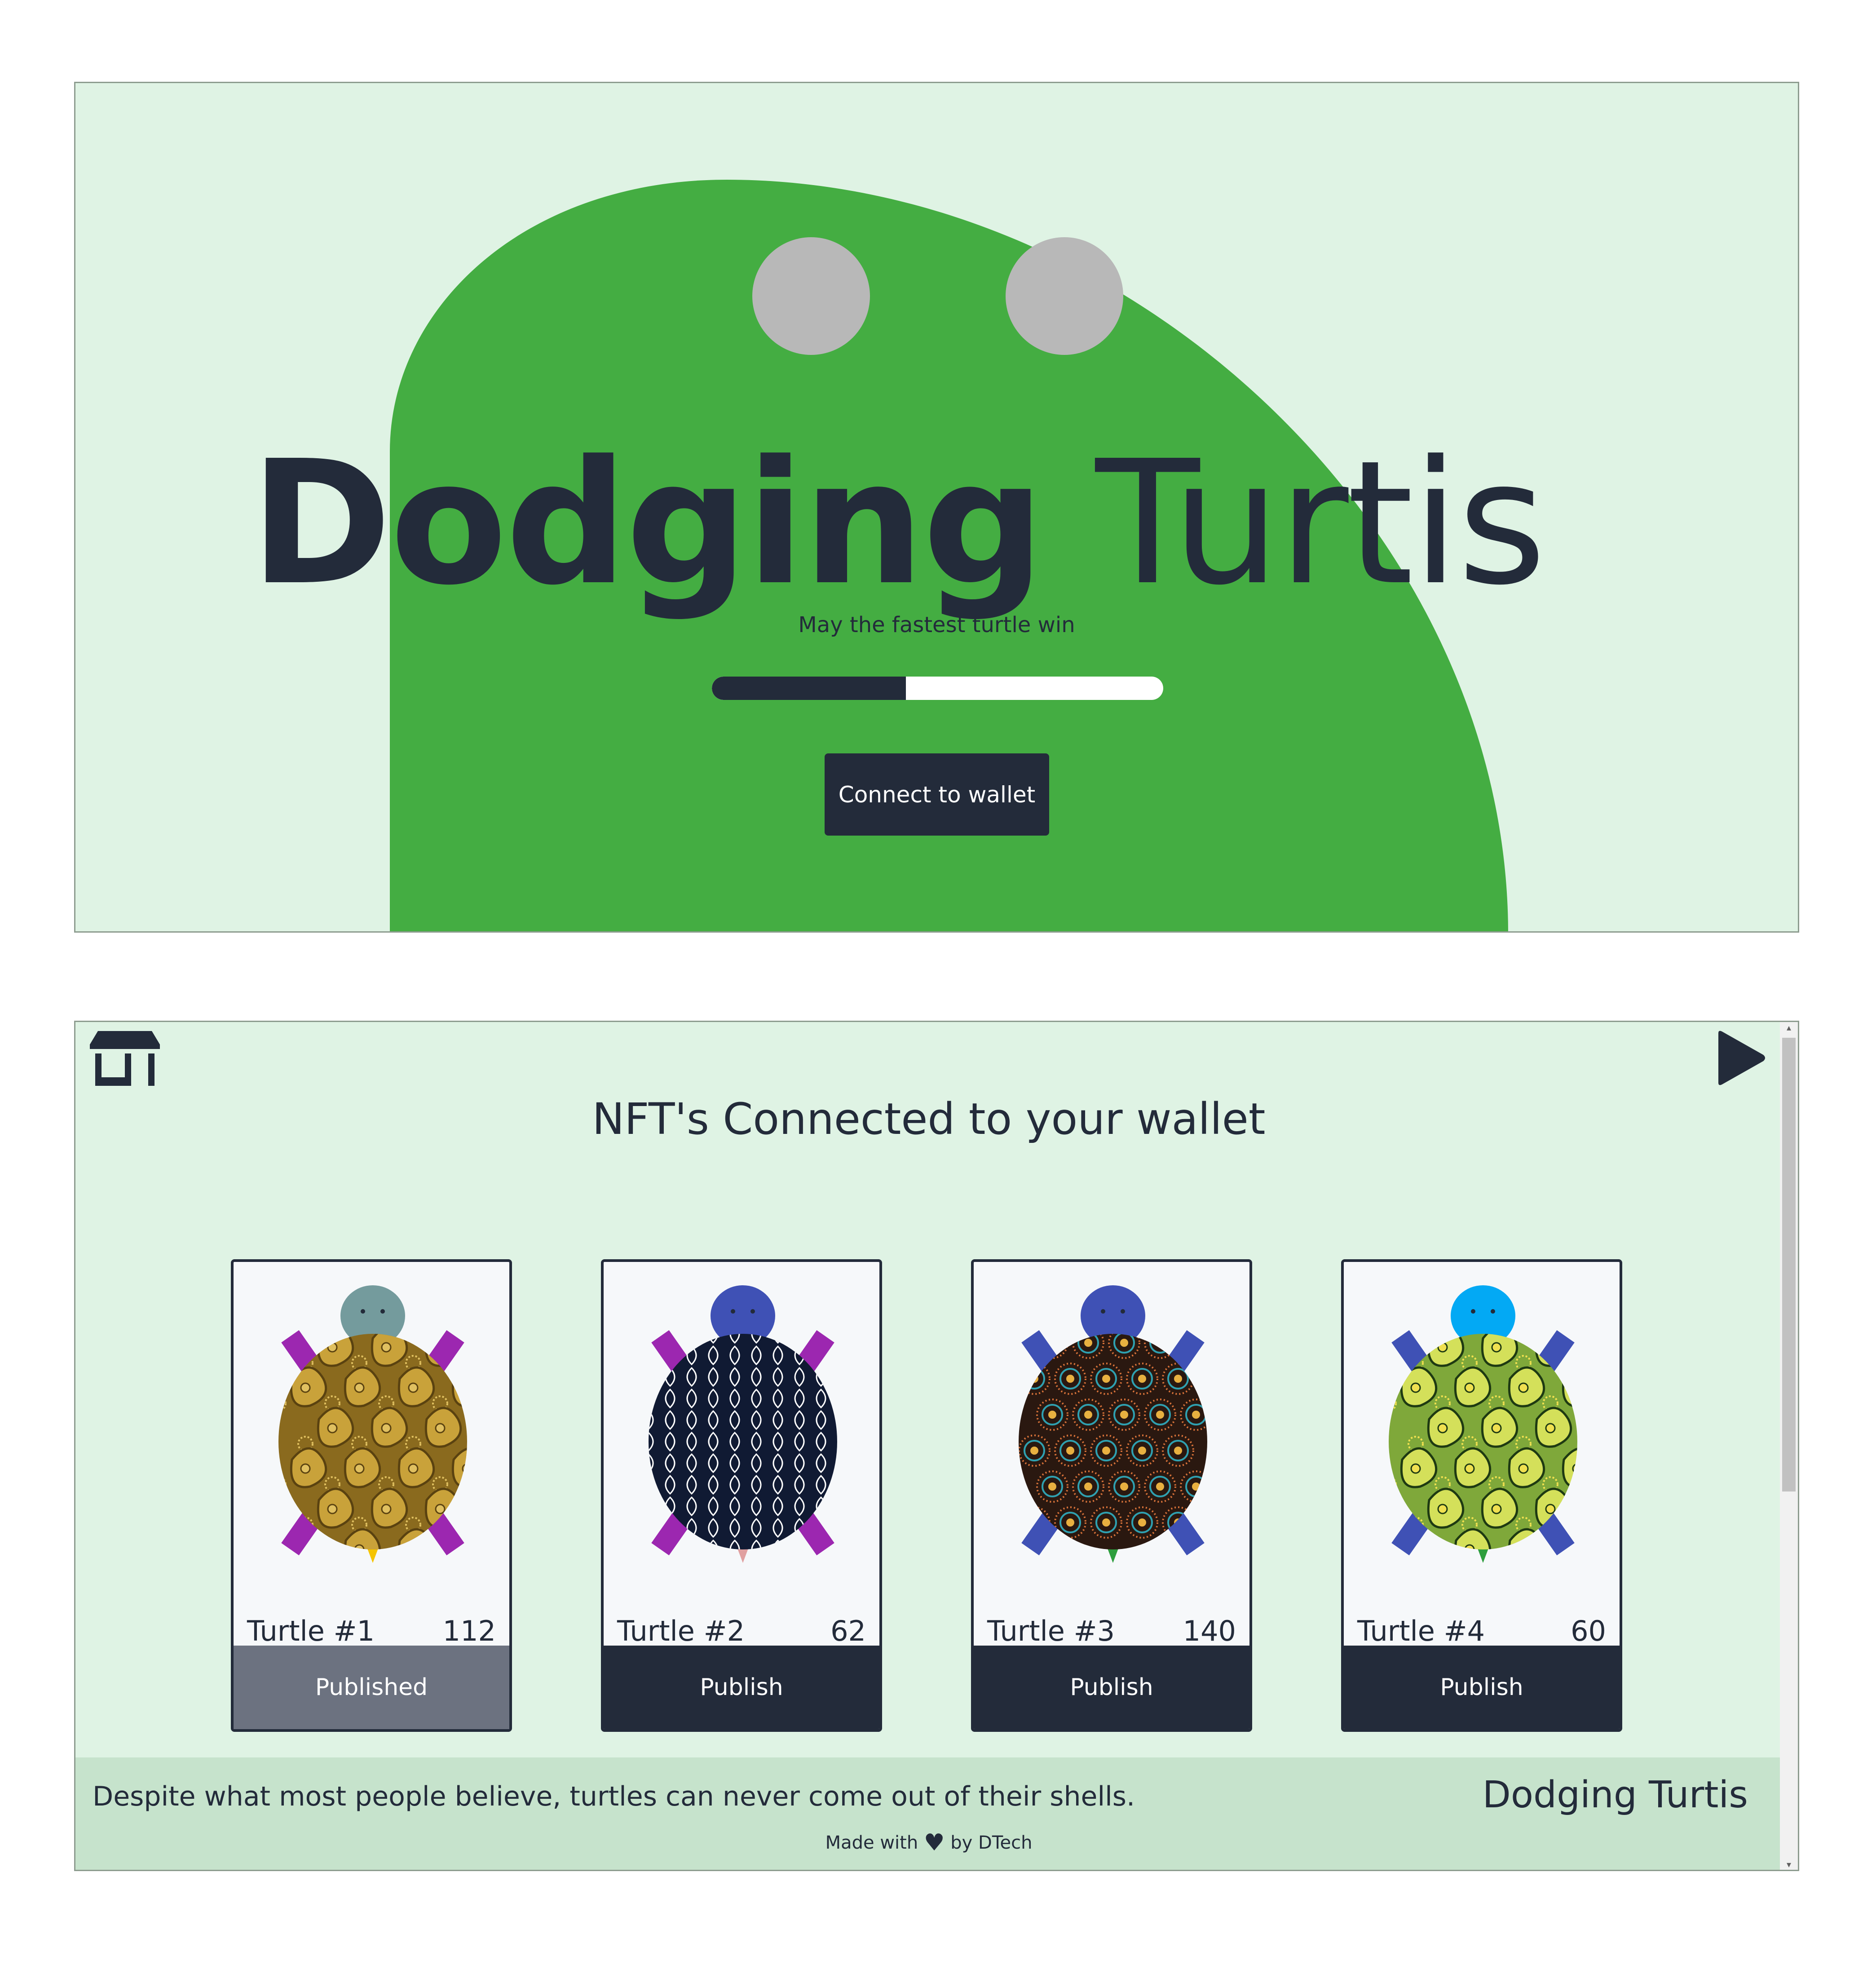  I want to click on play-icon, so click(1741, 1058).